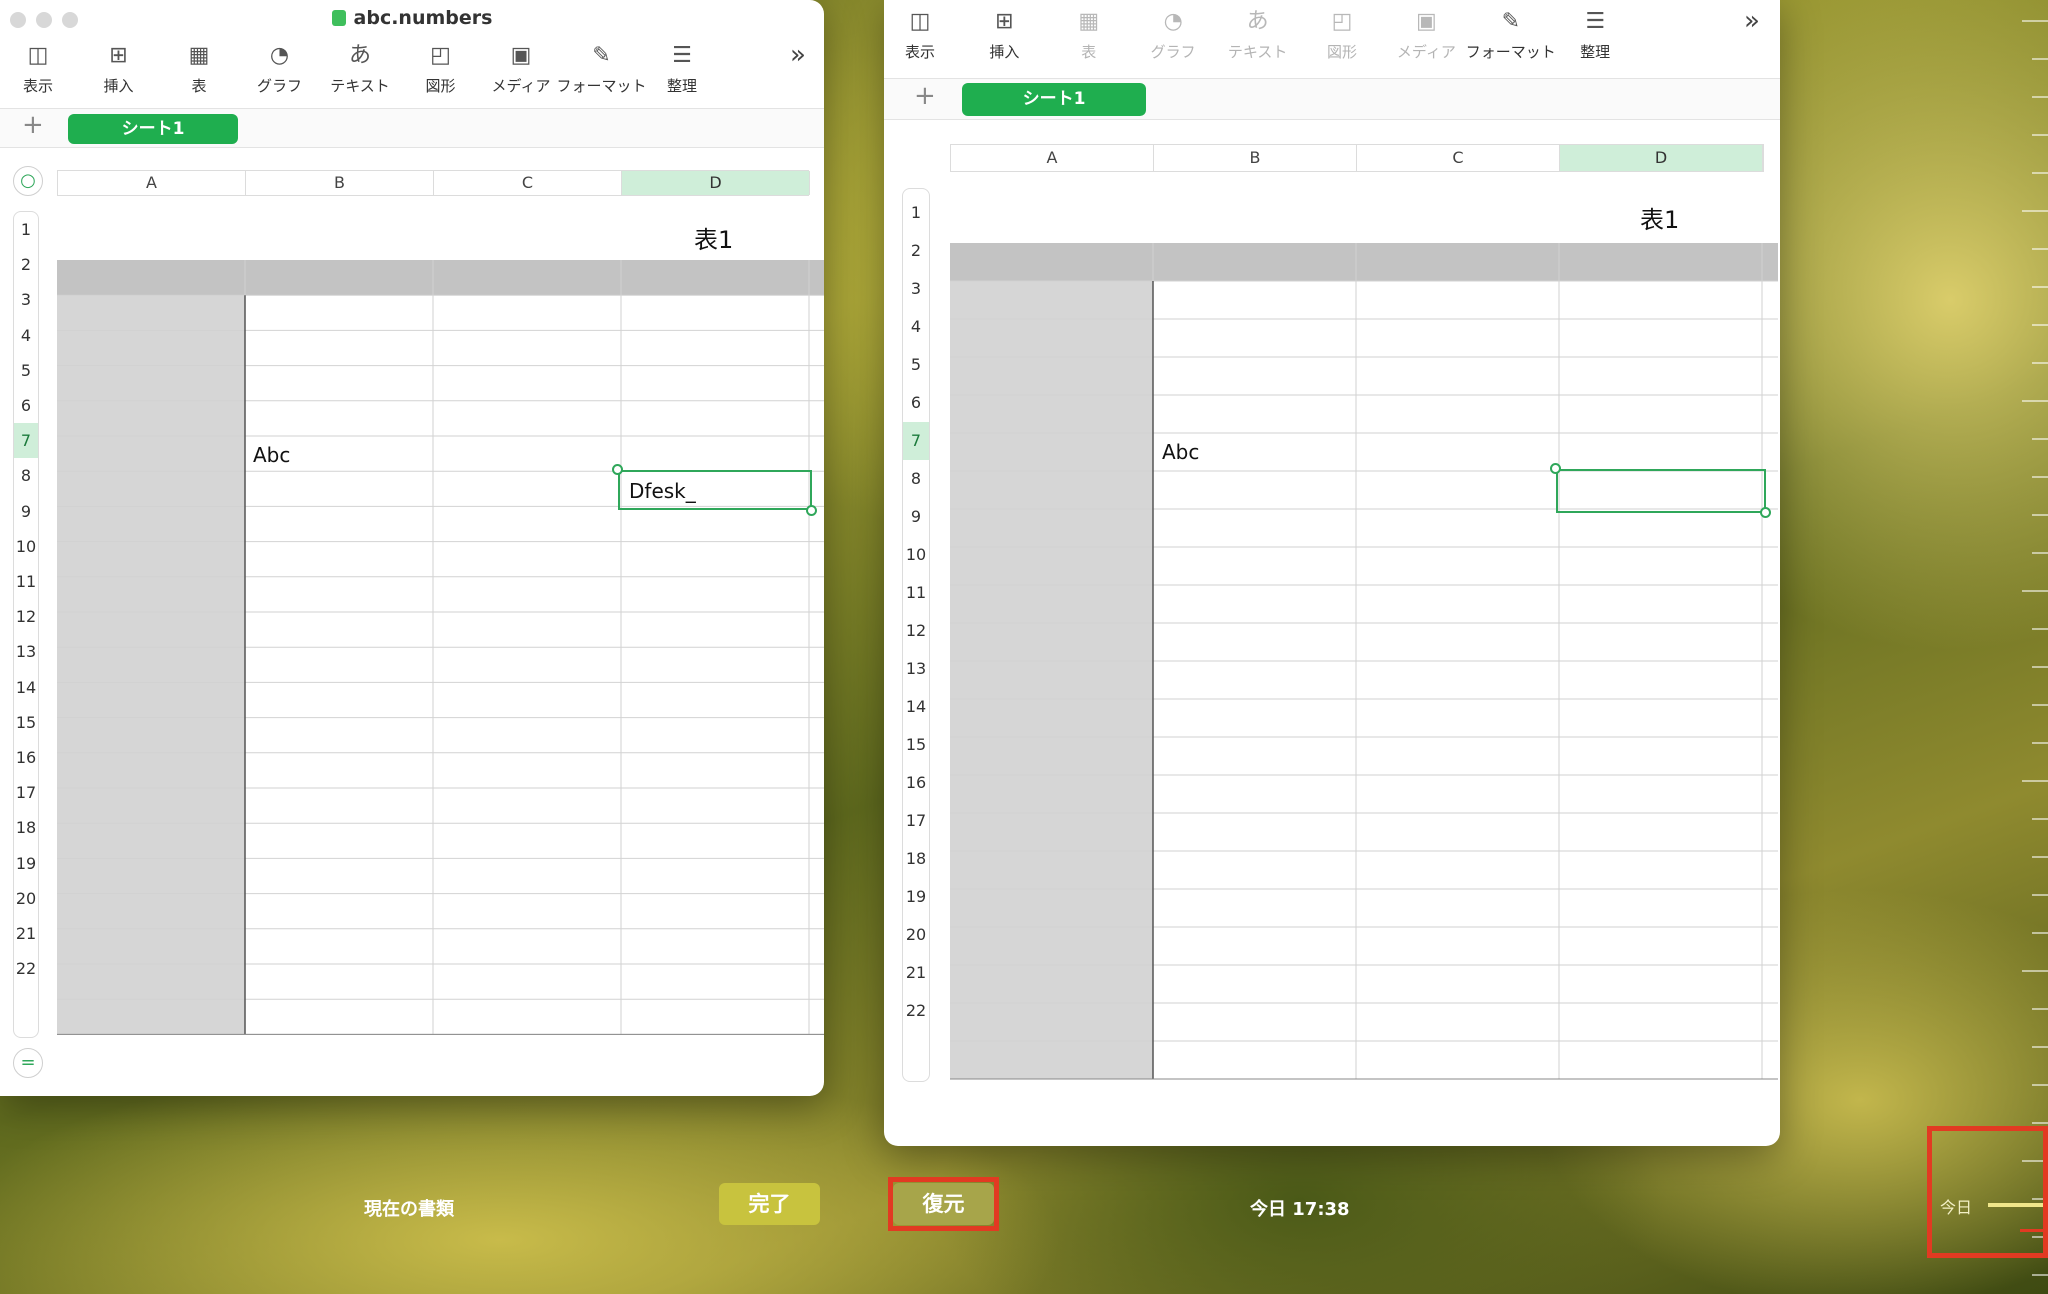  What do you see at coordinates (1173, 21) in the screenshot?
I see `chart-icon: ◔` at bounding box center [1173, 21].